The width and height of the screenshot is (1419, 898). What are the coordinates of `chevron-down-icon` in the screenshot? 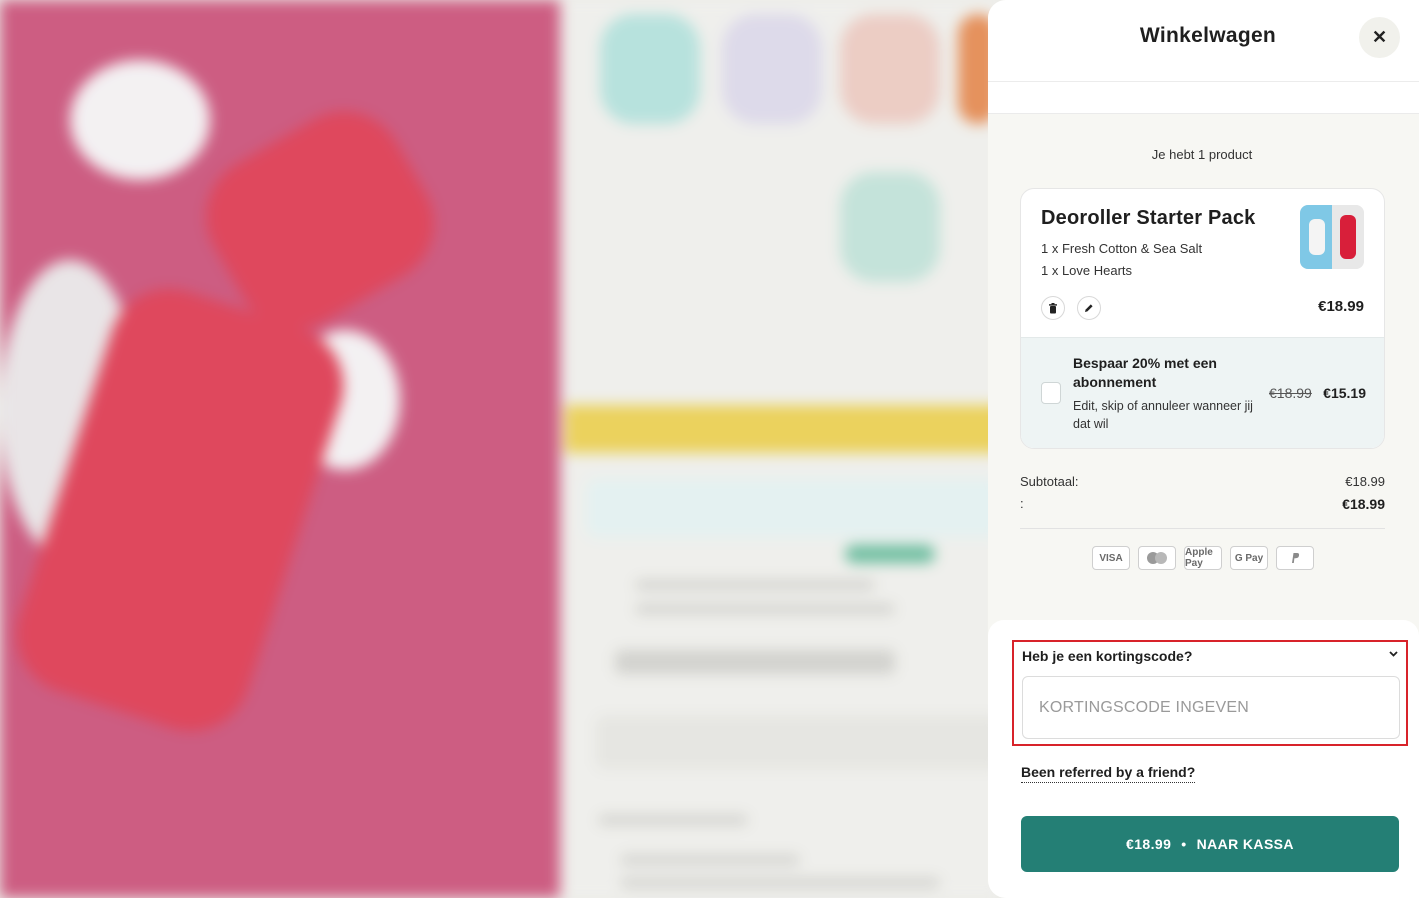 It's located at (1393, 654).